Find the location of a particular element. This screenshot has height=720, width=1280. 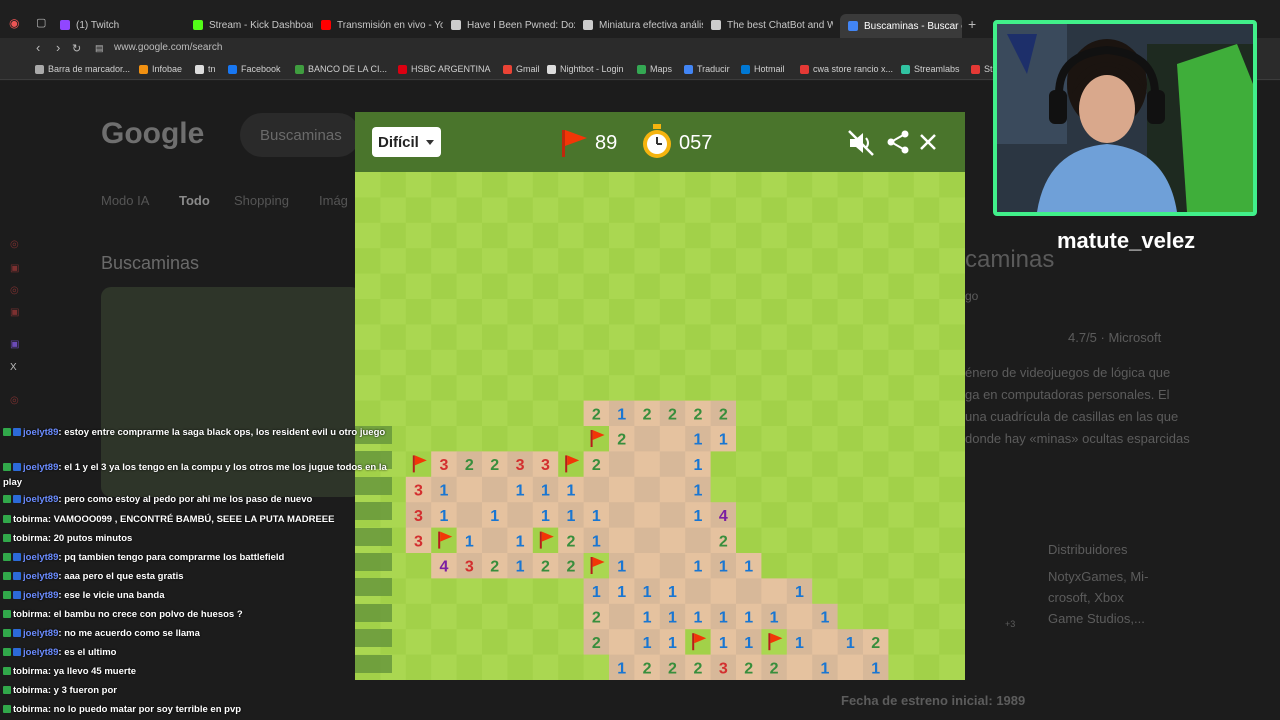

side-red-icon-3: ◎ is located at coordinates (14, 290).